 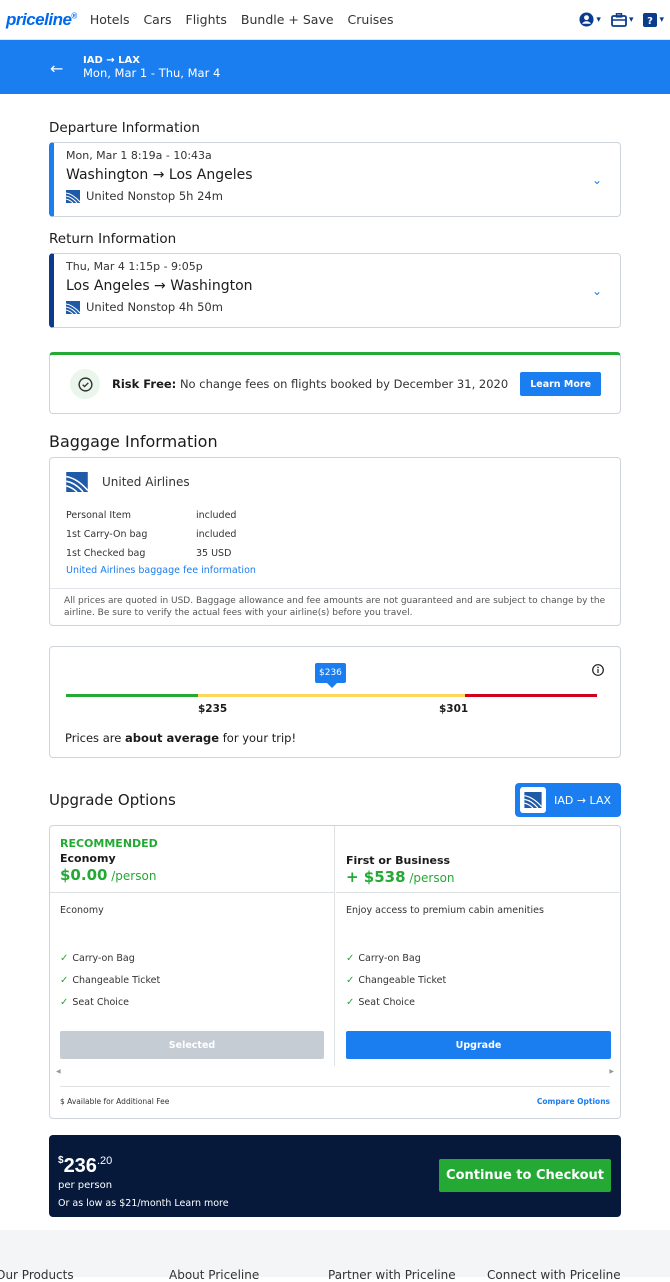 What do you see at coordinates (159, 286) in the screenshot?
I see `return-cities: Los Angeles → Washington` at bounding box center [159, 286].